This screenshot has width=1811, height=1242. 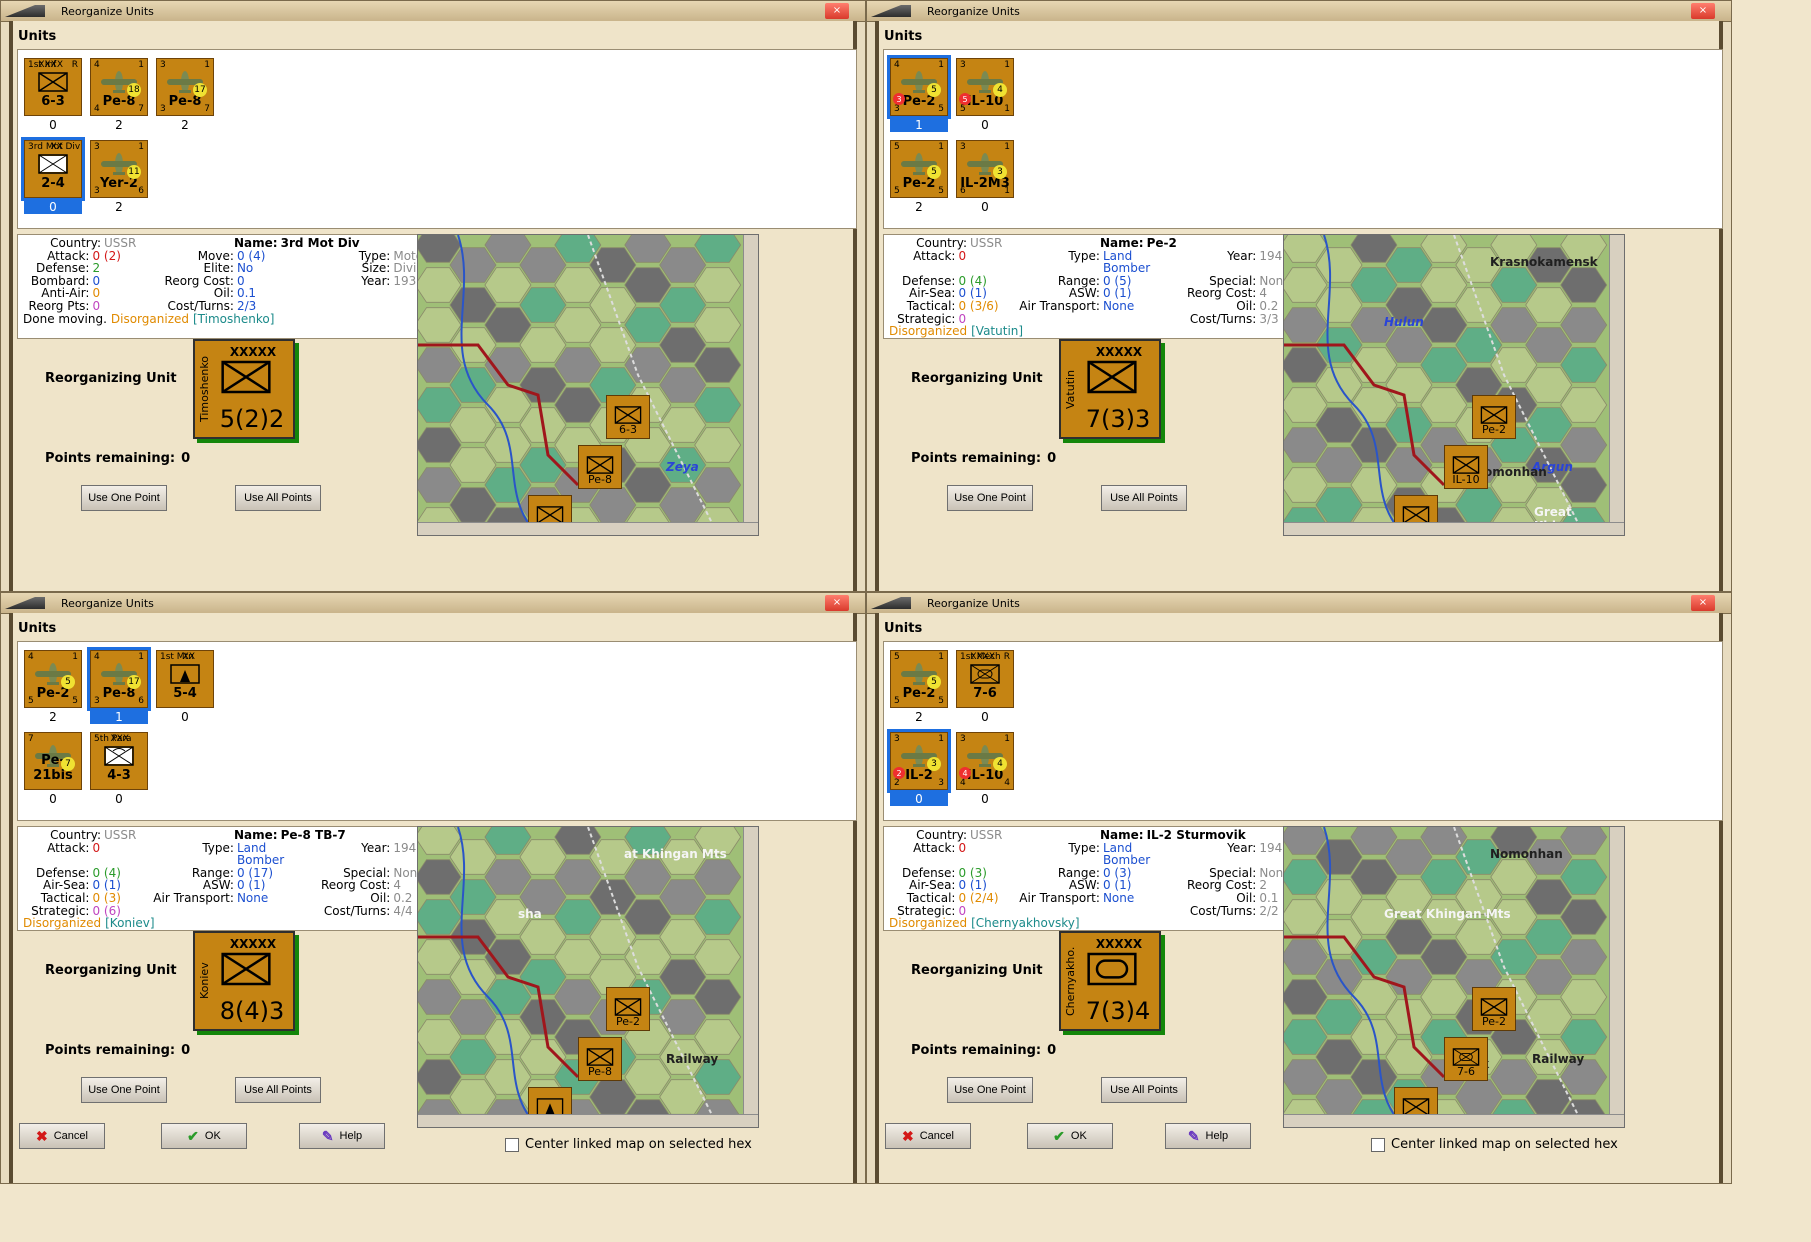 What do you see at coordinates (119, 679) in the screenshot?
I see `unit-counter: 4 1 Pe-8 3 6 17` at bounding box center [119, 679].